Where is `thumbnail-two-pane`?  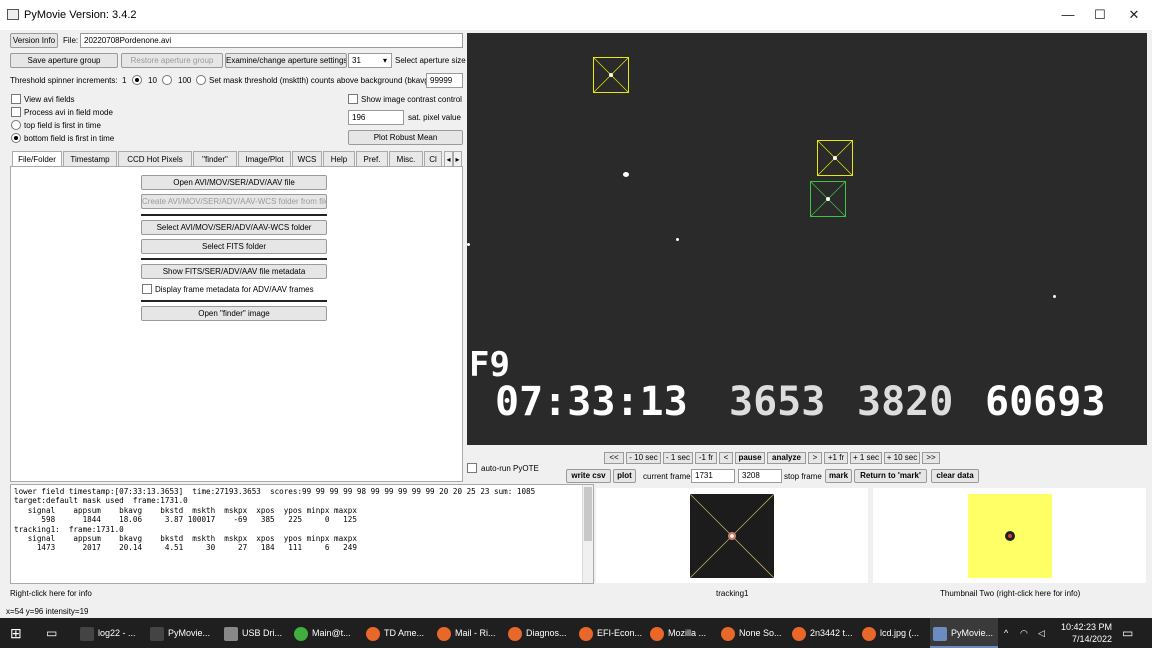
thumbnail-two-pane is located at coordinates (1009, 535).